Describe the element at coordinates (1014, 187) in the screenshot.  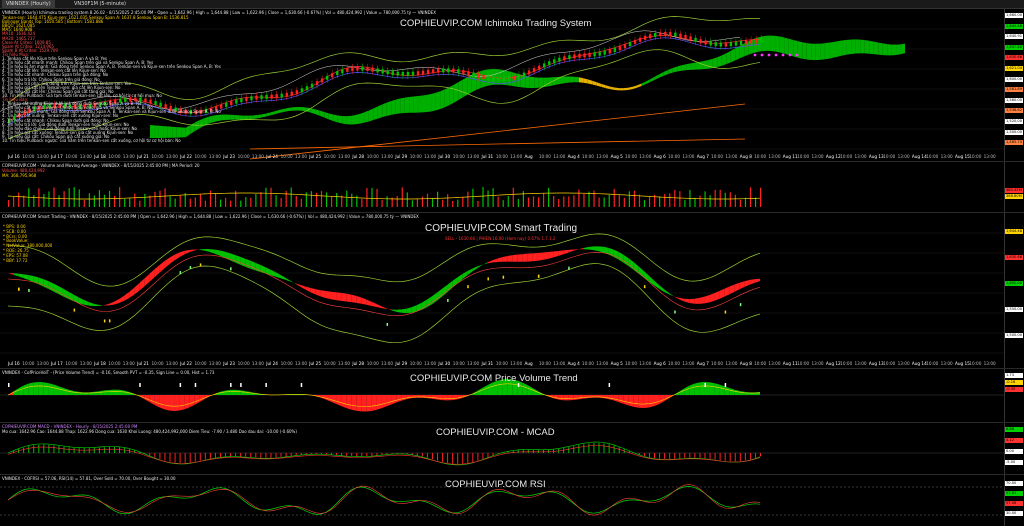
I see `volume-axis` at that location.